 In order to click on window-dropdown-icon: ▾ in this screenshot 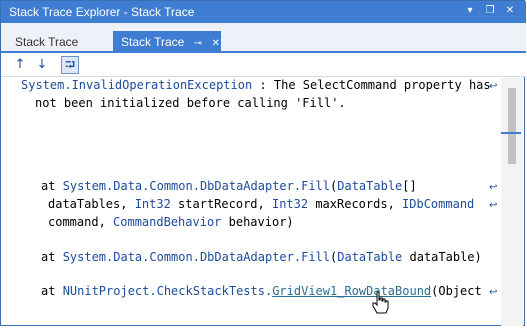, I will do `click(470, 11)`.